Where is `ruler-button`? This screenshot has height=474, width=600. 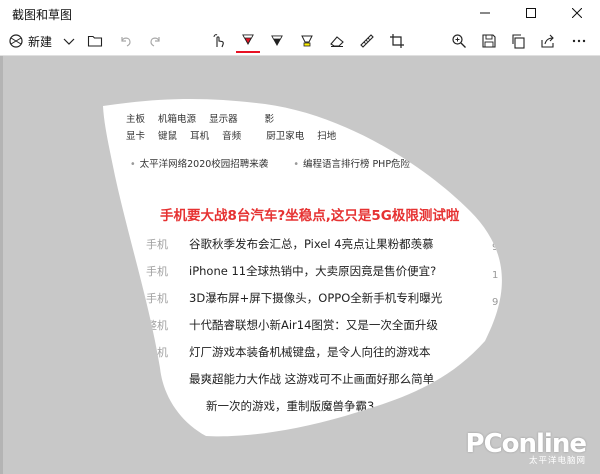 ruler-button is located at coordinates (367, 41).